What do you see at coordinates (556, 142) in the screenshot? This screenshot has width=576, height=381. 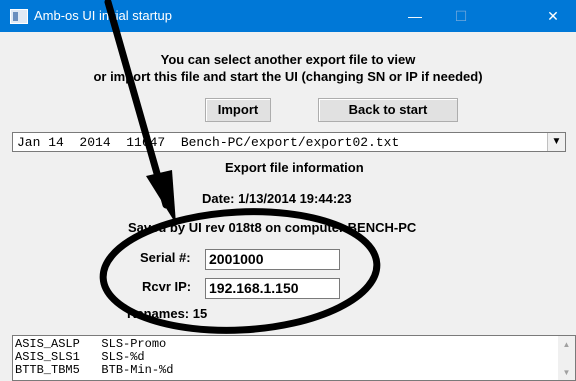 I see `chevron-down-icon: ▼` at bounding box center [556, 142].